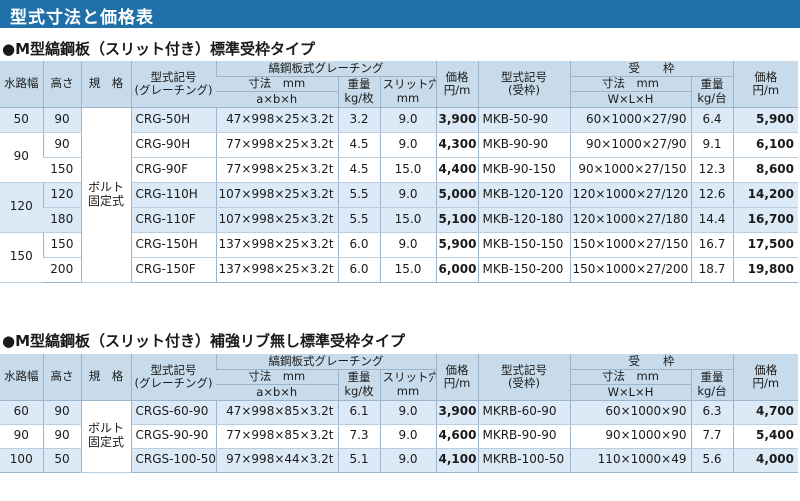  What do you see at coordinates (630, 412) in the screenshot?
I see `cell-frame-dims: 60×1000×90` at bounding box center [630, 412].